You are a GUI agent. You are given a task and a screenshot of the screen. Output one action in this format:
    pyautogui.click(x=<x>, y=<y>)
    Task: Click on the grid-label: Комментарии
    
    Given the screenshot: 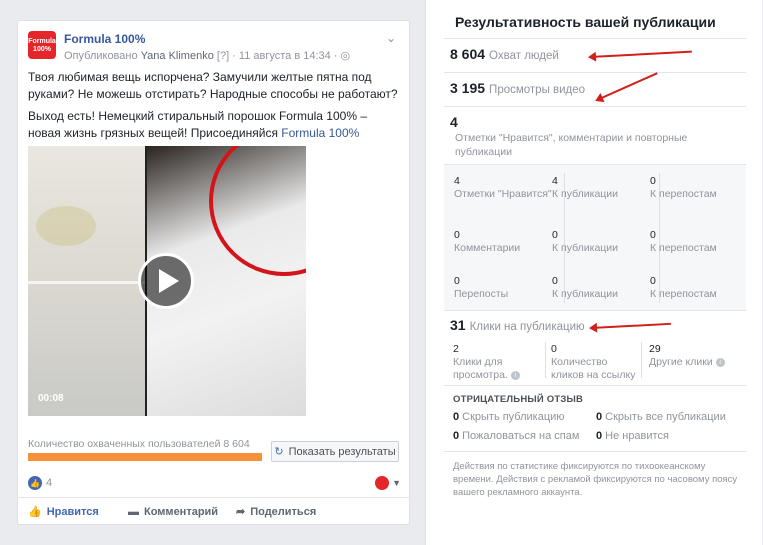 What is the action you would take?
    pyautogui.click(x=487, y=248)
    